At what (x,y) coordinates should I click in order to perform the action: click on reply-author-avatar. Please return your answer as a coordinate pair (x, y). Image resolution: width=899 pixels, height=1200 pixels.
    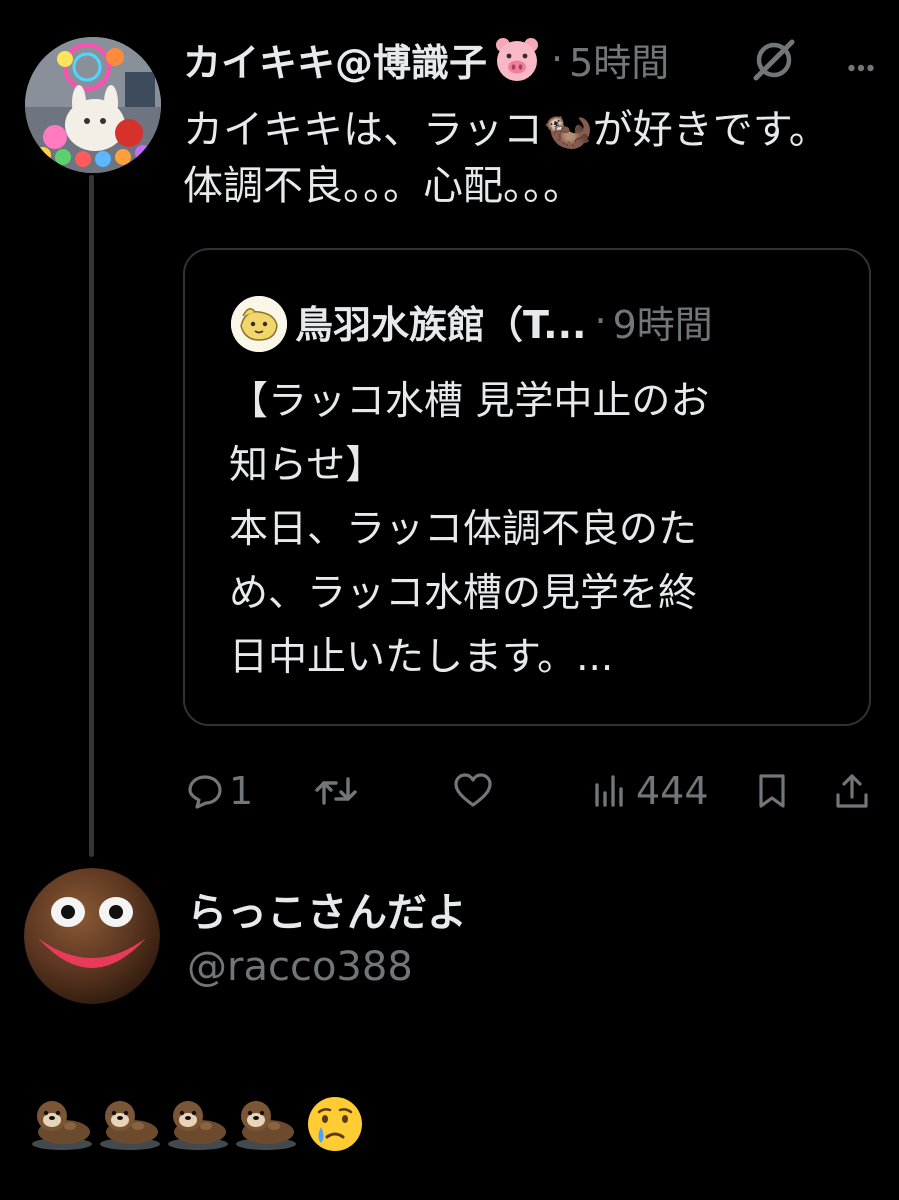
    Looking at the image, I should click on (92, 936).